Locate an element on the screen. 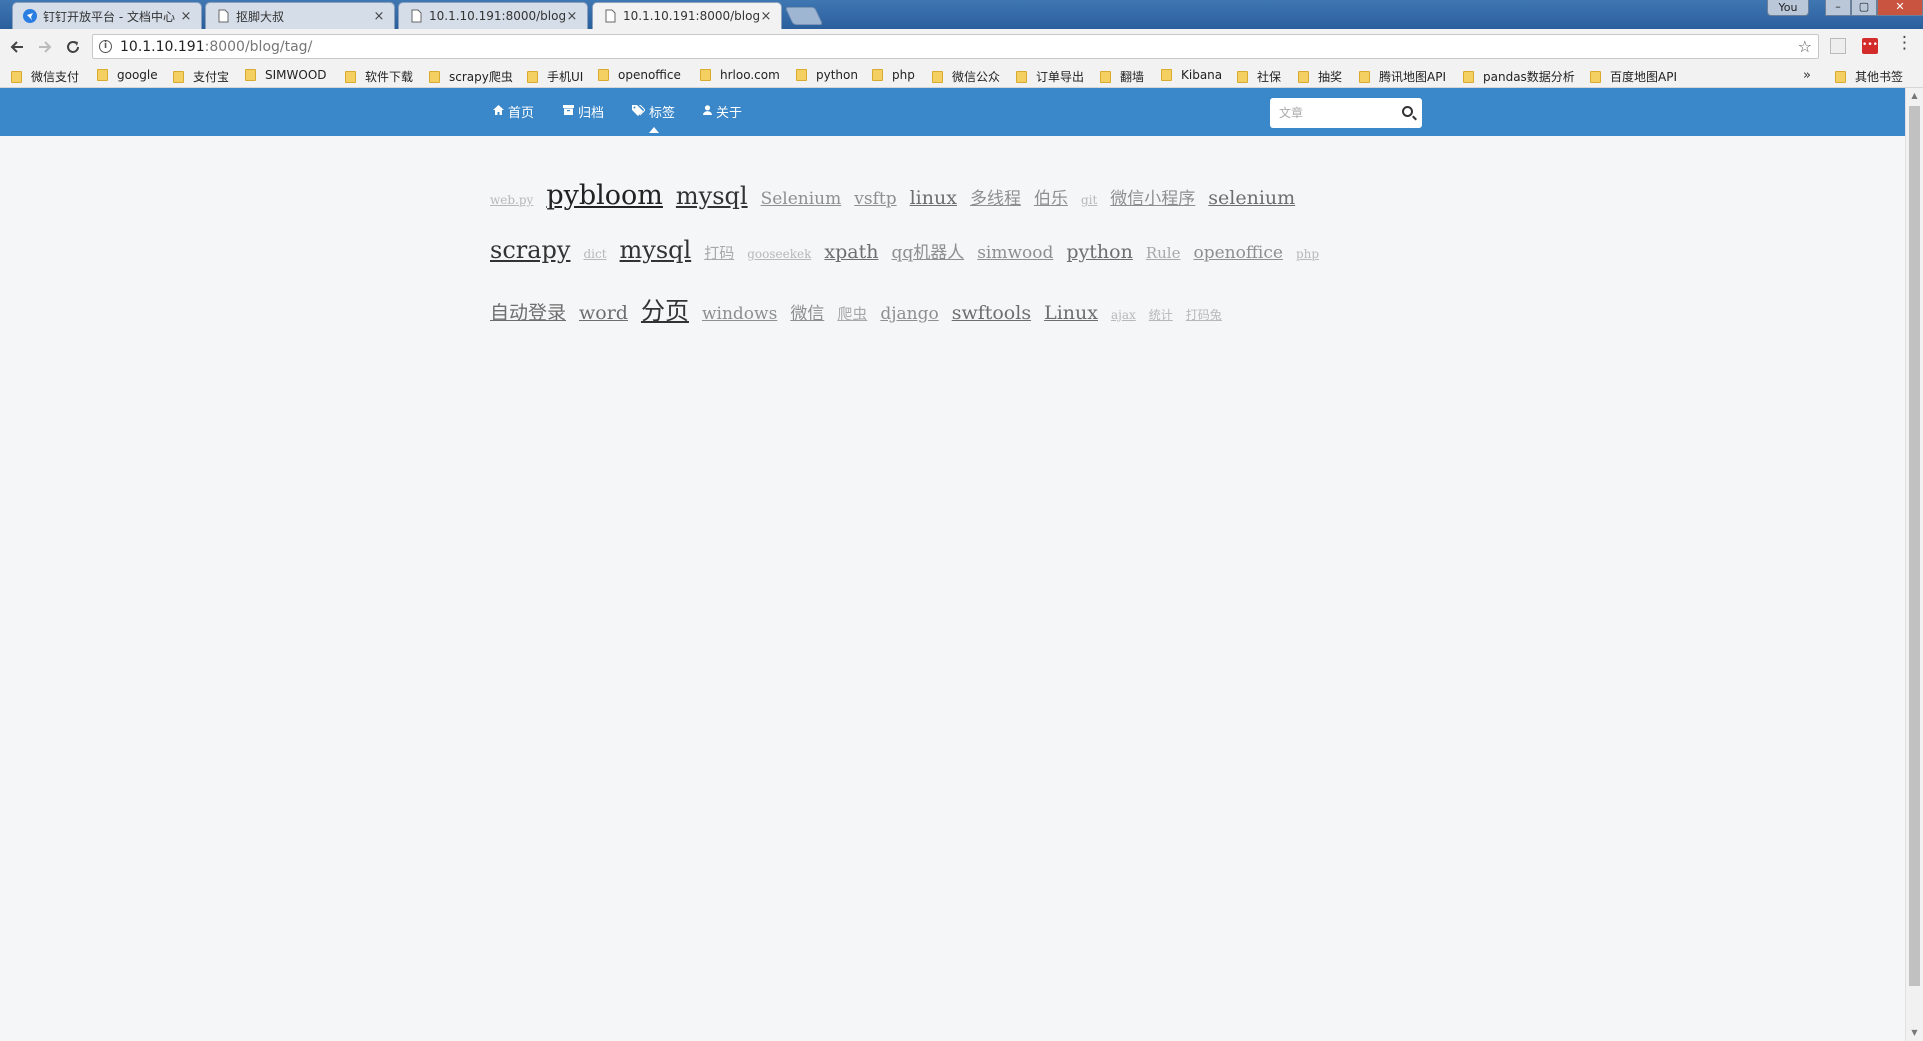 The height and width of the screenshot is (1041, 1923). tag-link: 多线程 is located at coordinates (995, 196).